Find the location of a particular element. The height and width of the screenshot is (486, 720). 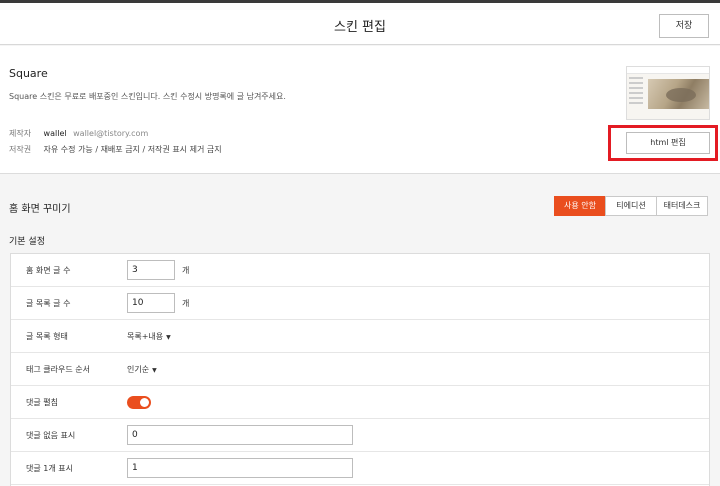

home-tabs: 사용 안함 티에디션 태터데스크 is located at coordinates (631, 206).